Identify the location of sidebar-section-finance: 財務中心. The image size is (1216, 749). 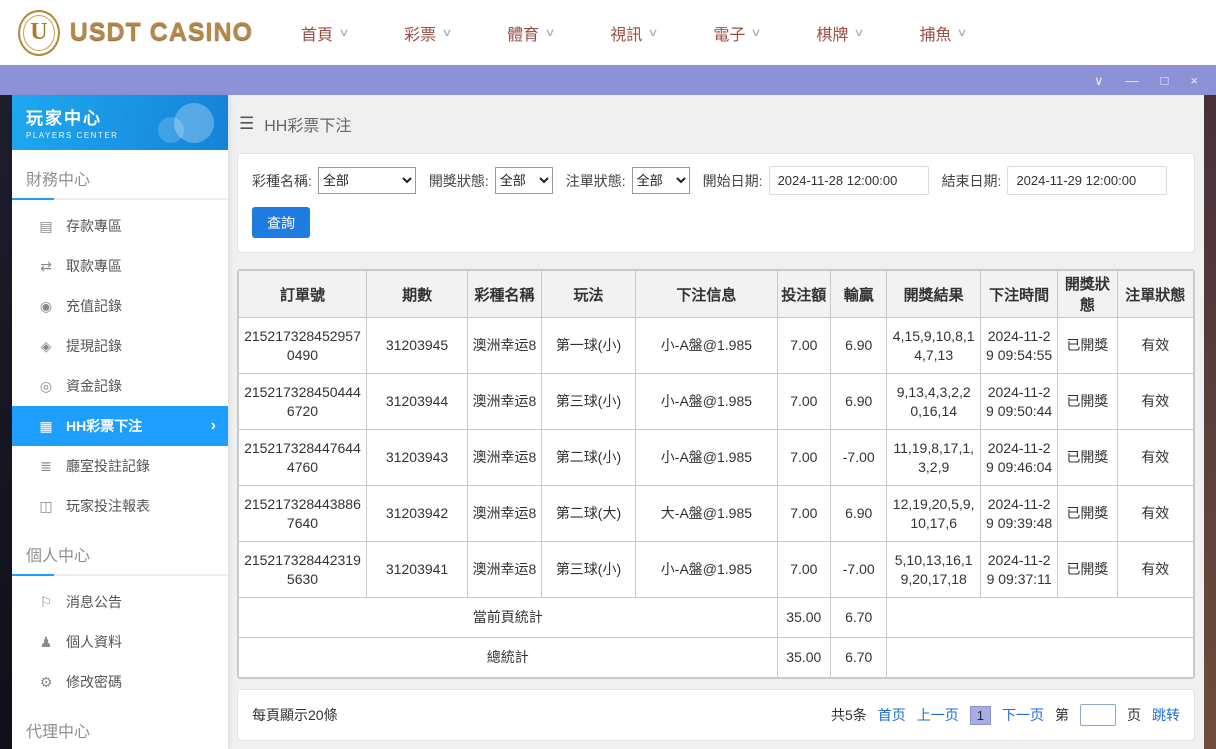
(120, 182).